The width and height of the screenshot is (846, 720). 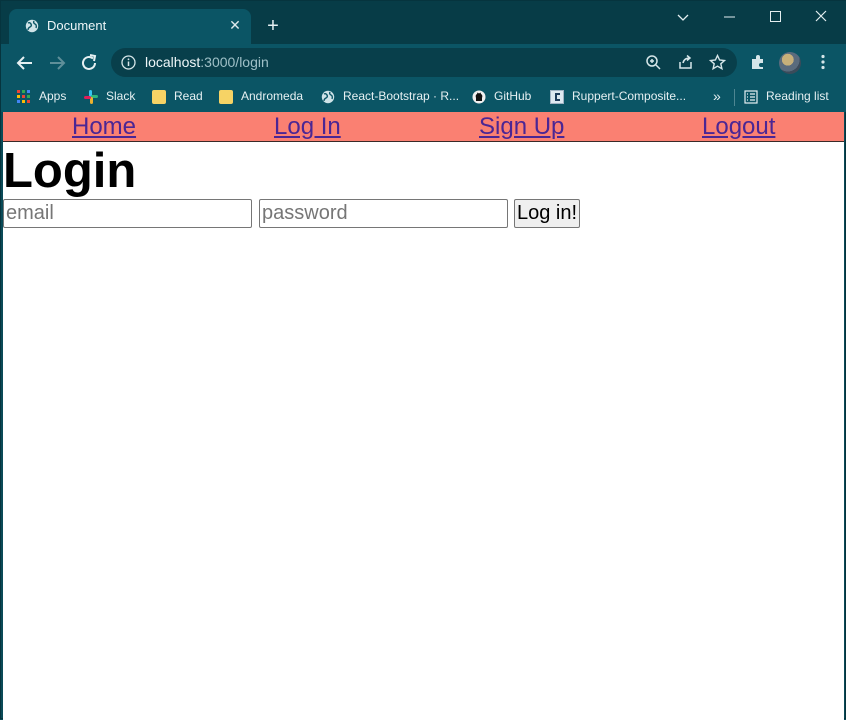 I want to click on site-navbar: Home Log In Sign Up Logout, so click(x=423, y=127).